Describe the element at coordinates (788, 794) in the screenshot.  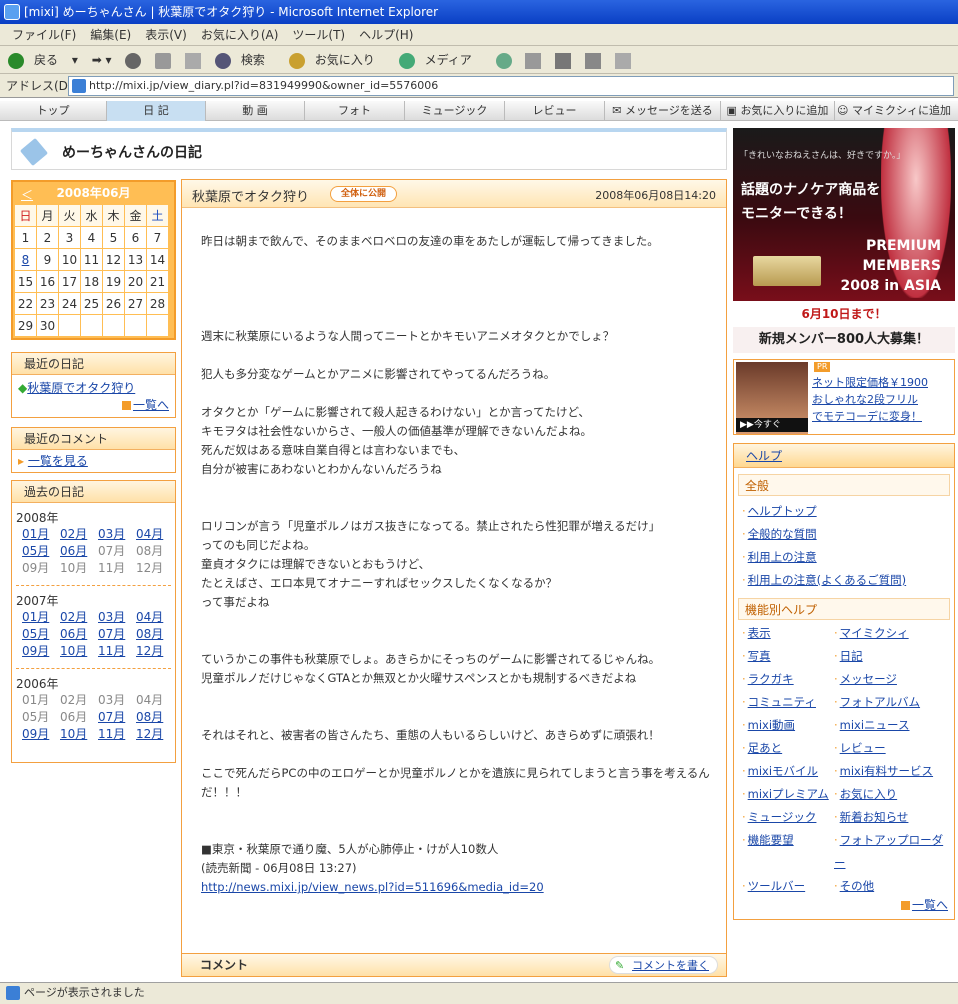
I see `help-link: mixiプレミアム` at that location.